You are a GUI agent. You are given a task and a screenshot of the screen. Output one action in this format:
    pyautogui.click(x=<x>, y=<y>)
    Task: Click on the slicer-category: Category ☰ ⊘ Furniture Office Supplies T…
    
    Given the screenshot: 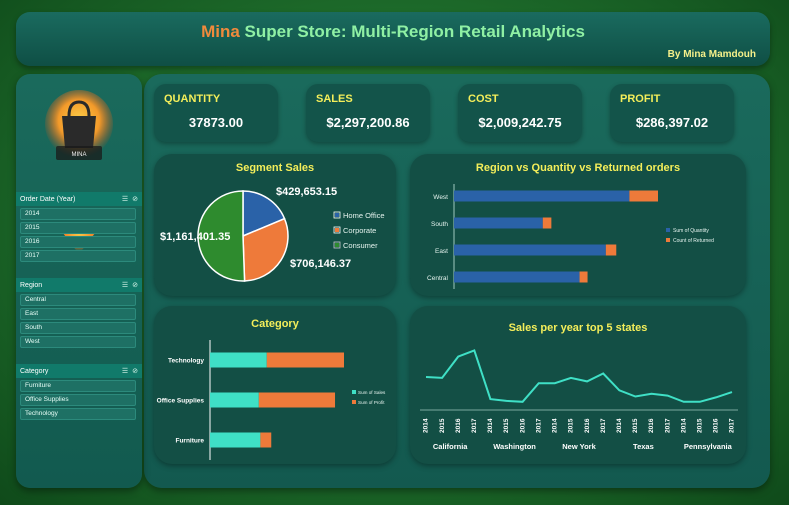 What is the action you would take?
    pyautogui.click(x=79, y=392)
    